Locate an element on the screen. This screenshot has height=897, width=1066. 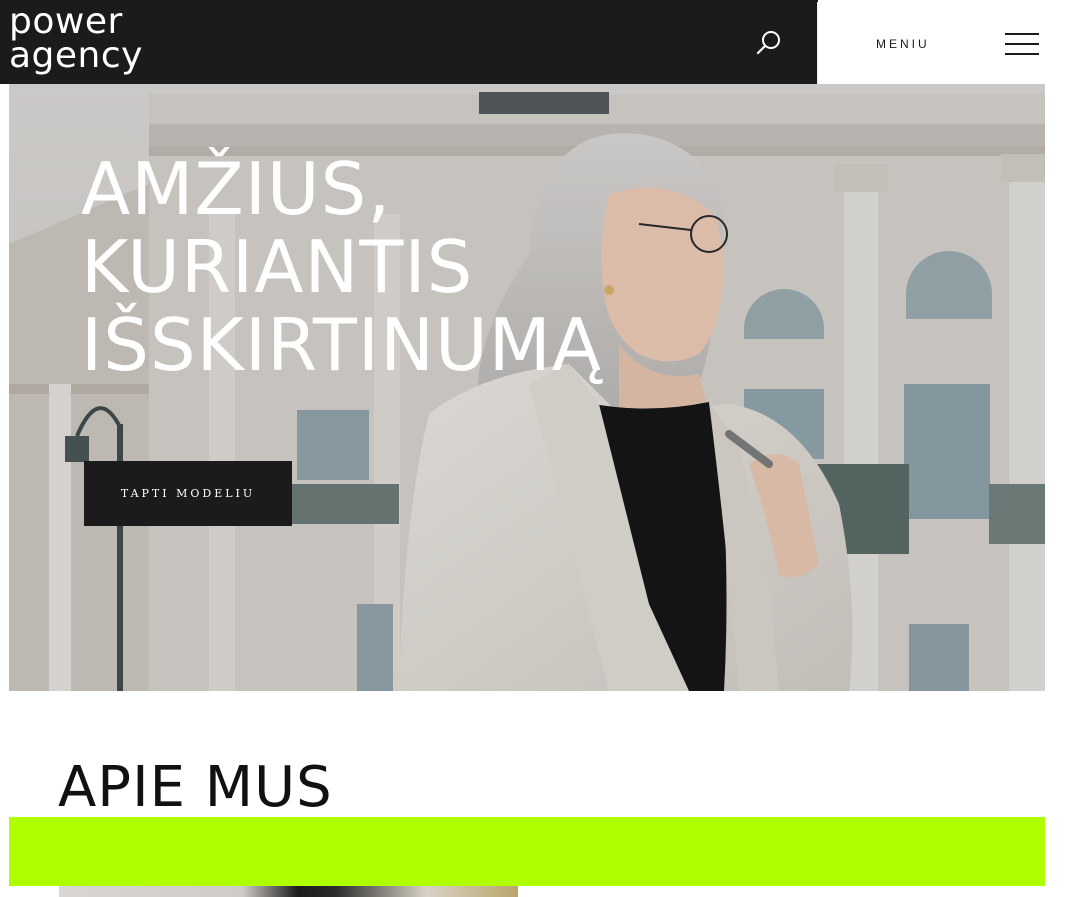
hero-title-line-2: KURIANTIS is located at coordinates (277, 267).